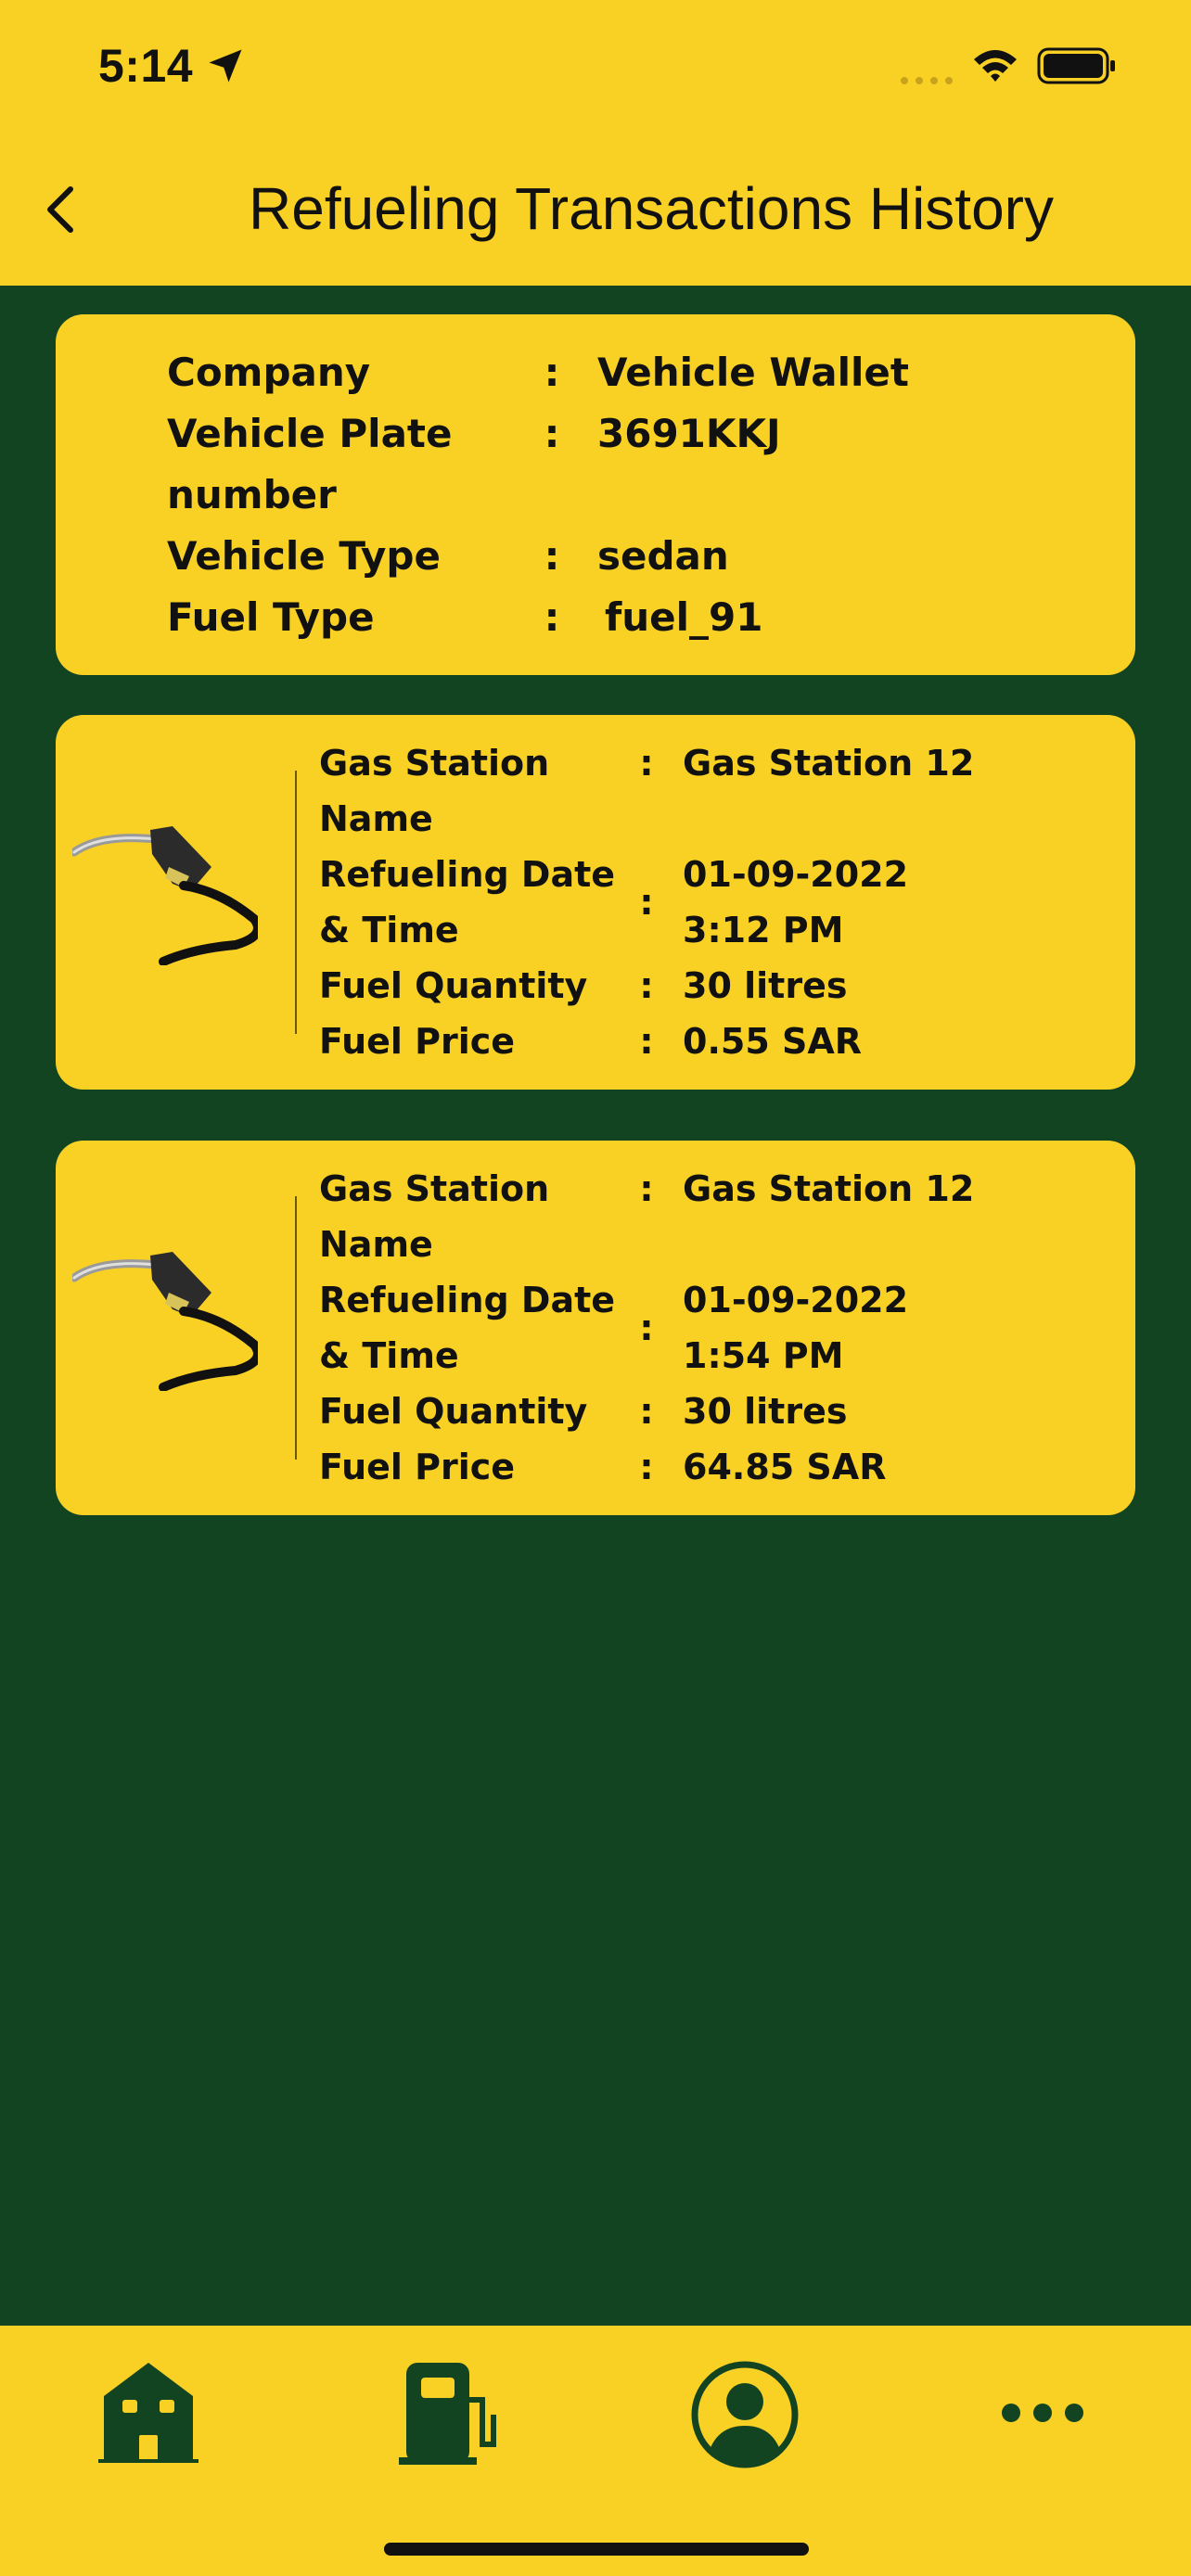 Image resolution: width=1191 pixels, height=2576 pixels. Describe the element at coordinates (1076, 66) in the screenshot. I see `battery-icon` at that location.